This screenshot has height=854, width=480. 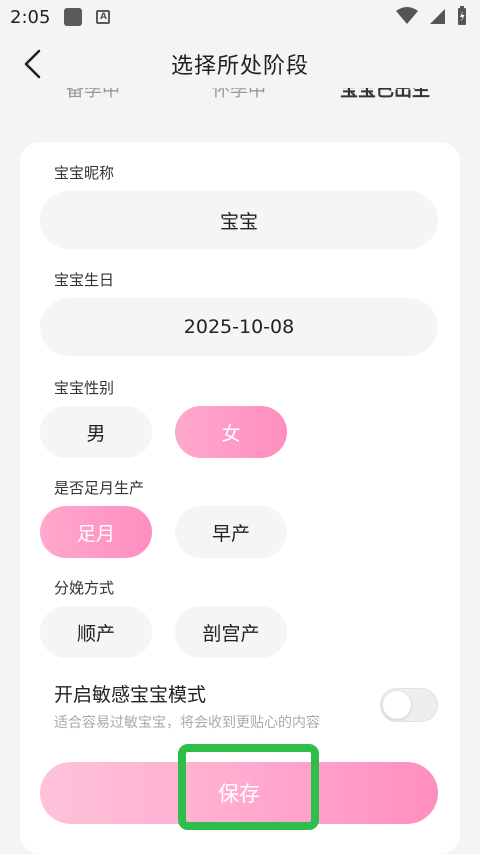 I want to click on tab-born: 宝宝已出生, so click(x=385, y=94).